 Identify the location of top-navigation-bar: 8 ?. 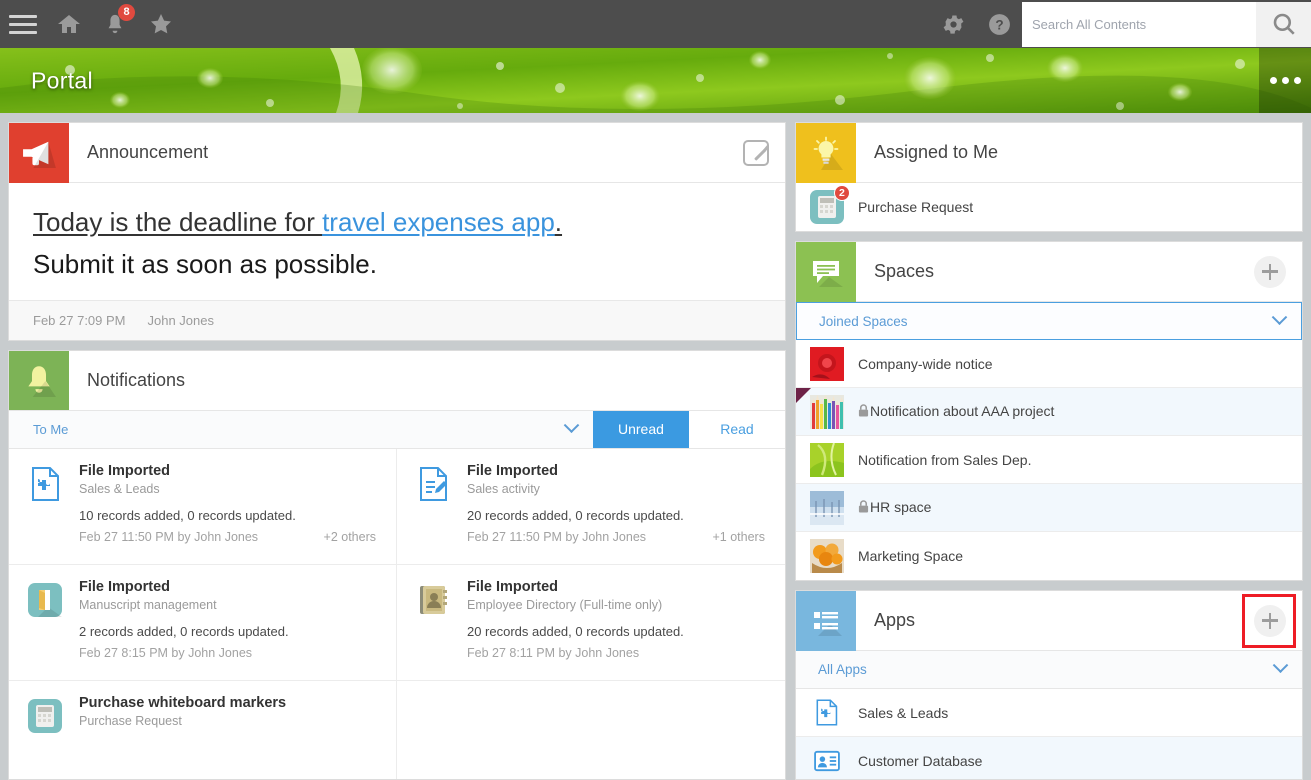
(655, 24).